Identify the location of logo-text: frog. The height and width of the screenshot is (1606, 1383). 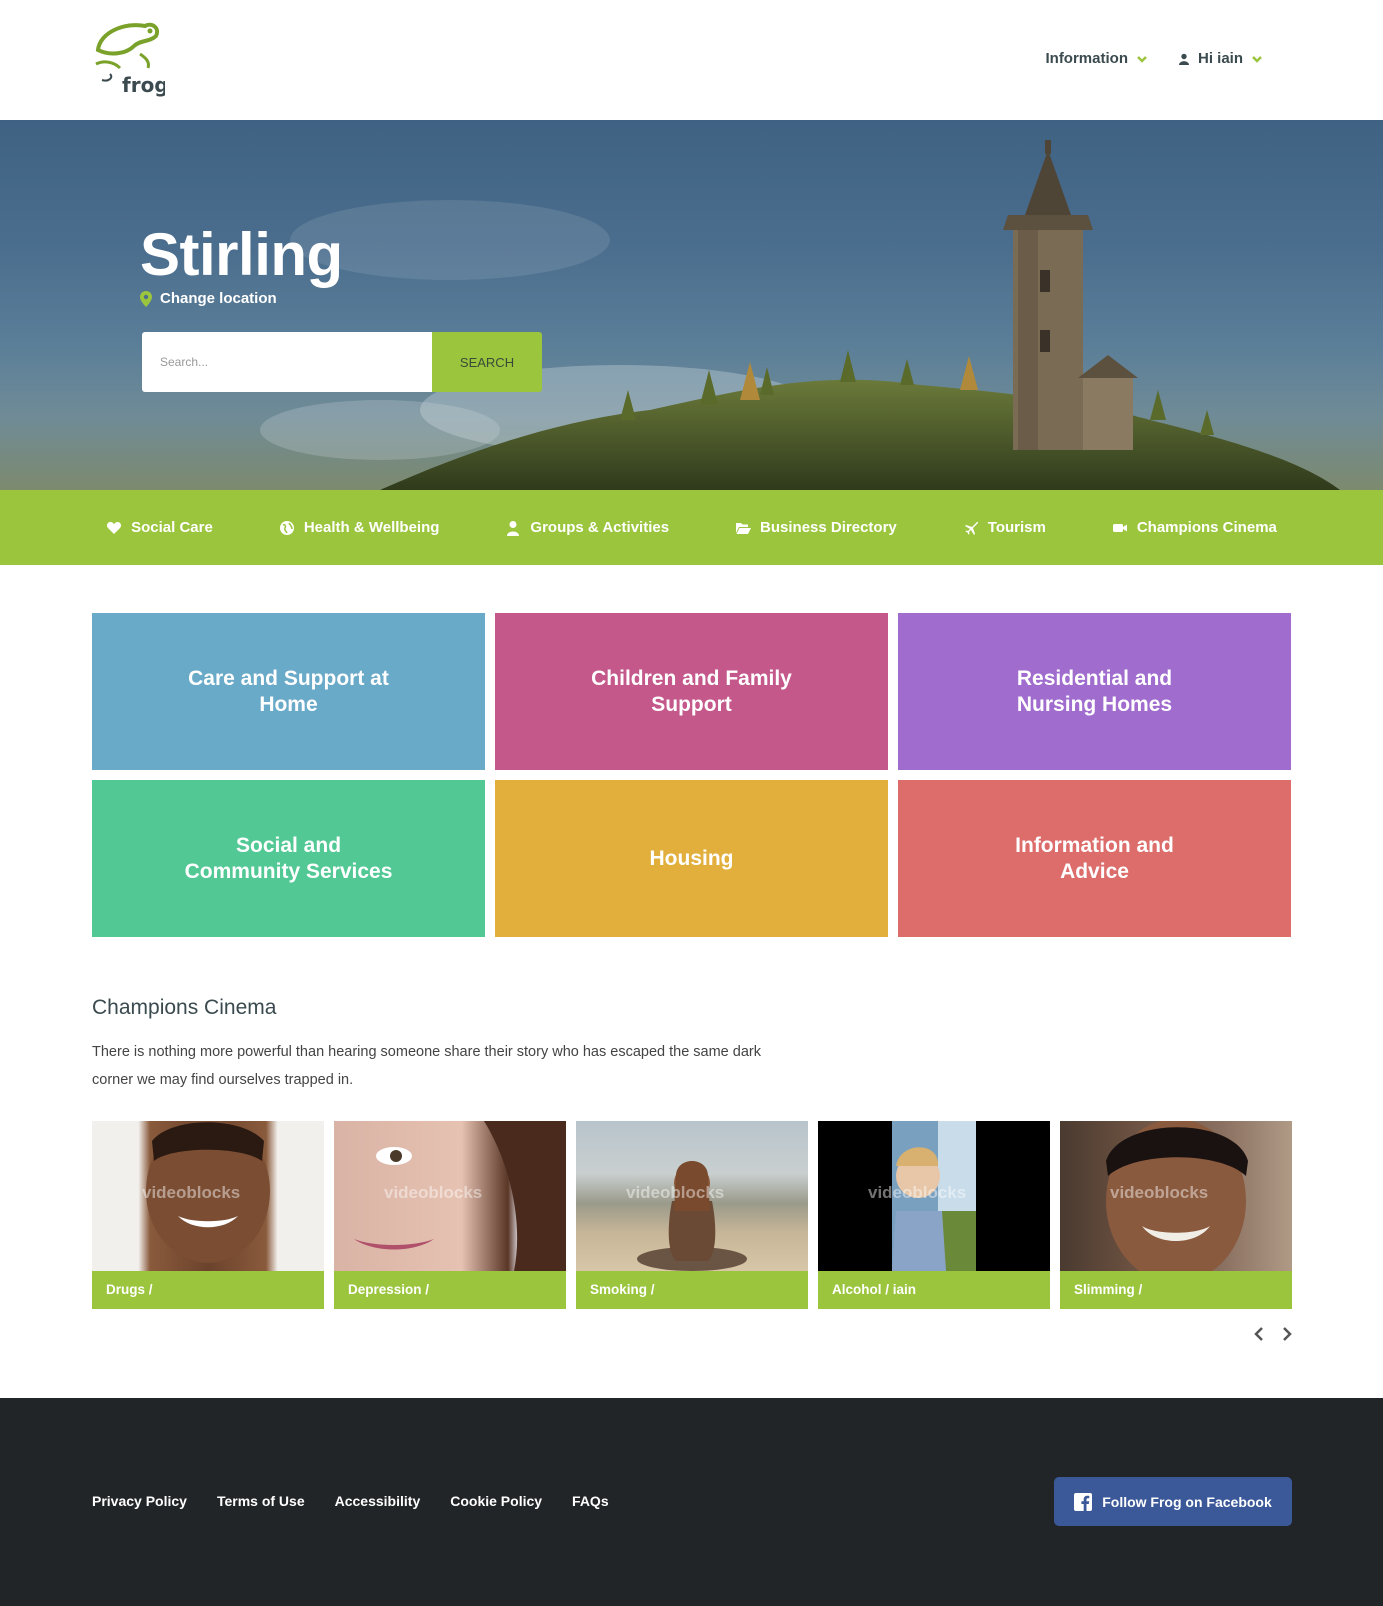
(143, 85).